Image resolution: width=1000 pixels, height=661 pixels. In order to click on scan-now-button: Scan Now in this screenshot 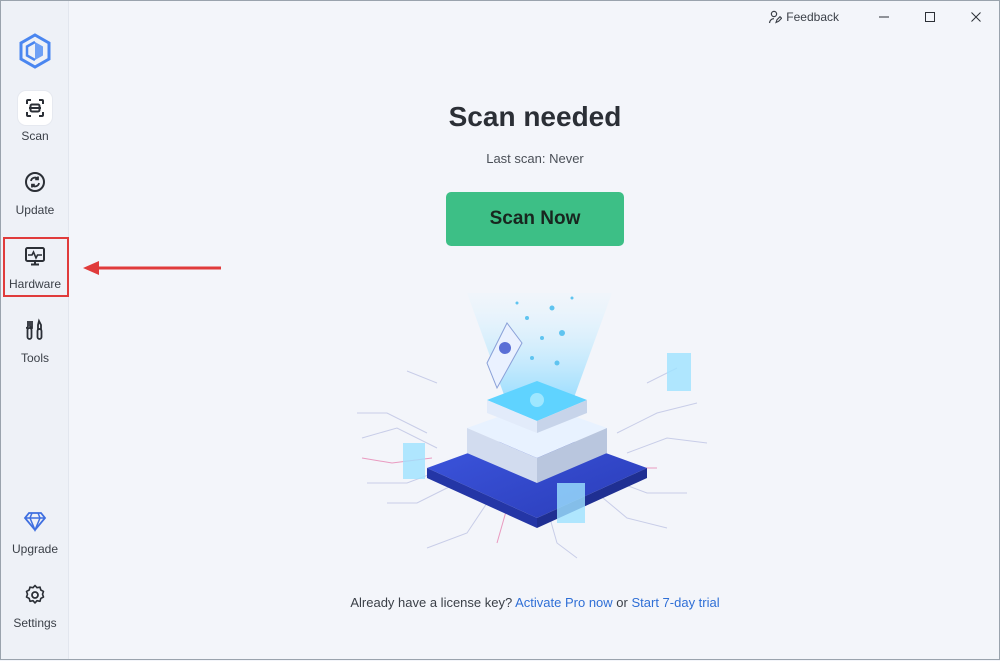, I will do `click(535, 219)`.